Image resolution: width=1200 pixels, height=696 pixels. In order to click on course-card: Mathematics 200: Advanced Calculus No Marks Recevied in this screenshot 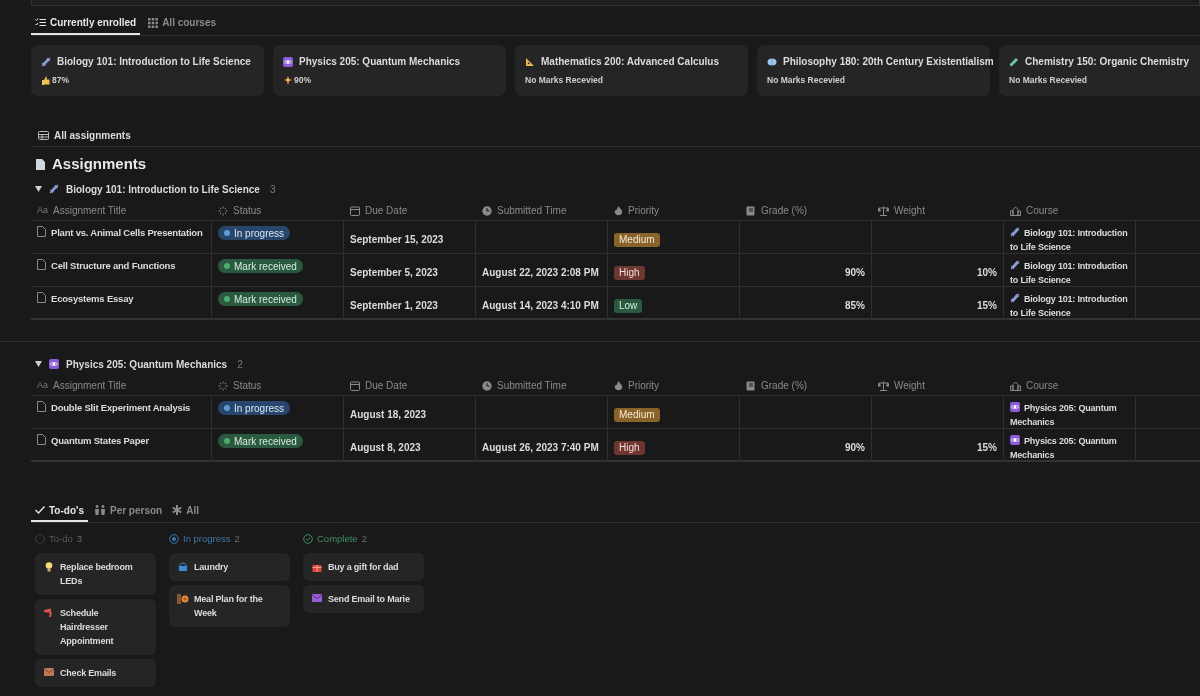, I will do `click(631, 70)`.